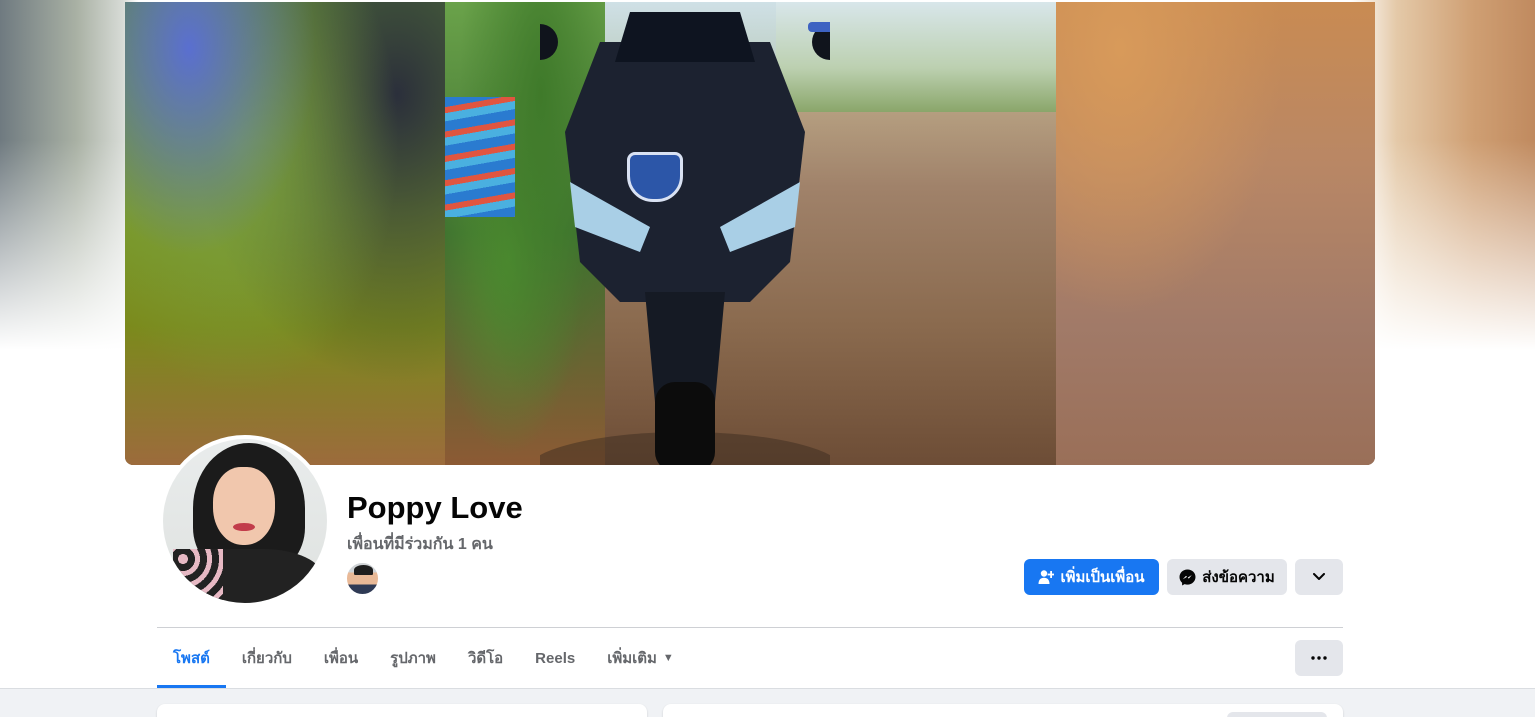 The height and width of the screenshot is (717, 1535). I want to click on tab-about: เกี่ยวกับ, so click(267, 658).